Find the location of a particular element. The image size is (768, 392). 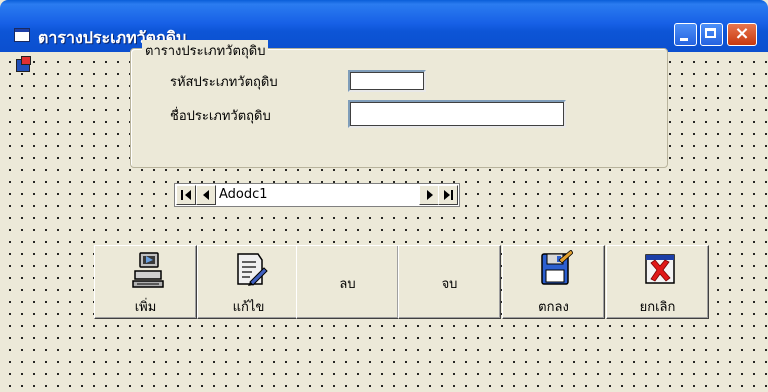

close-button: × is located at coordinates (742, 34).